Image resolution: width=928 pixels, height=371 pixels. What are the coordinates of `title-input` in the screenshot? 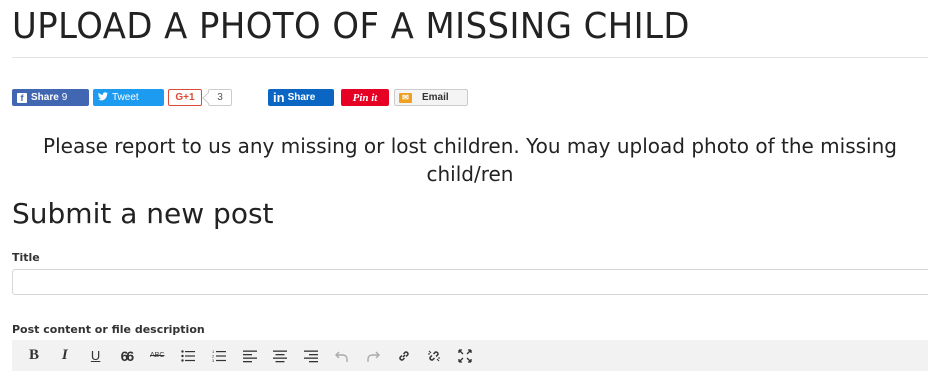 It's located at (470, 282).